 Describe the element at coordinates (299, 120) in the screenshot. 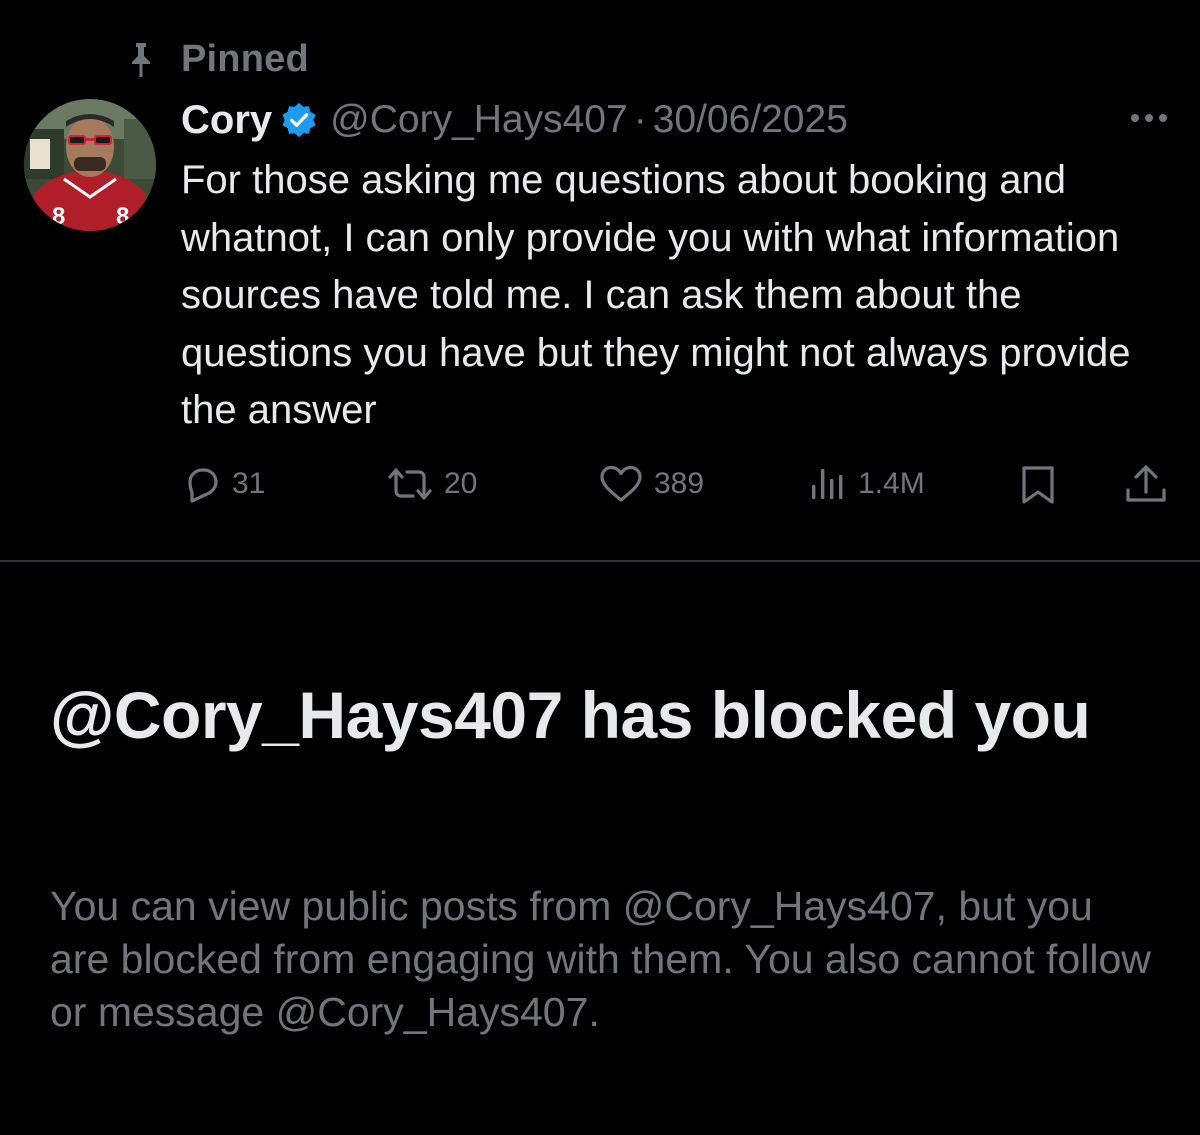

I see `verified-badge-icon` at that location.